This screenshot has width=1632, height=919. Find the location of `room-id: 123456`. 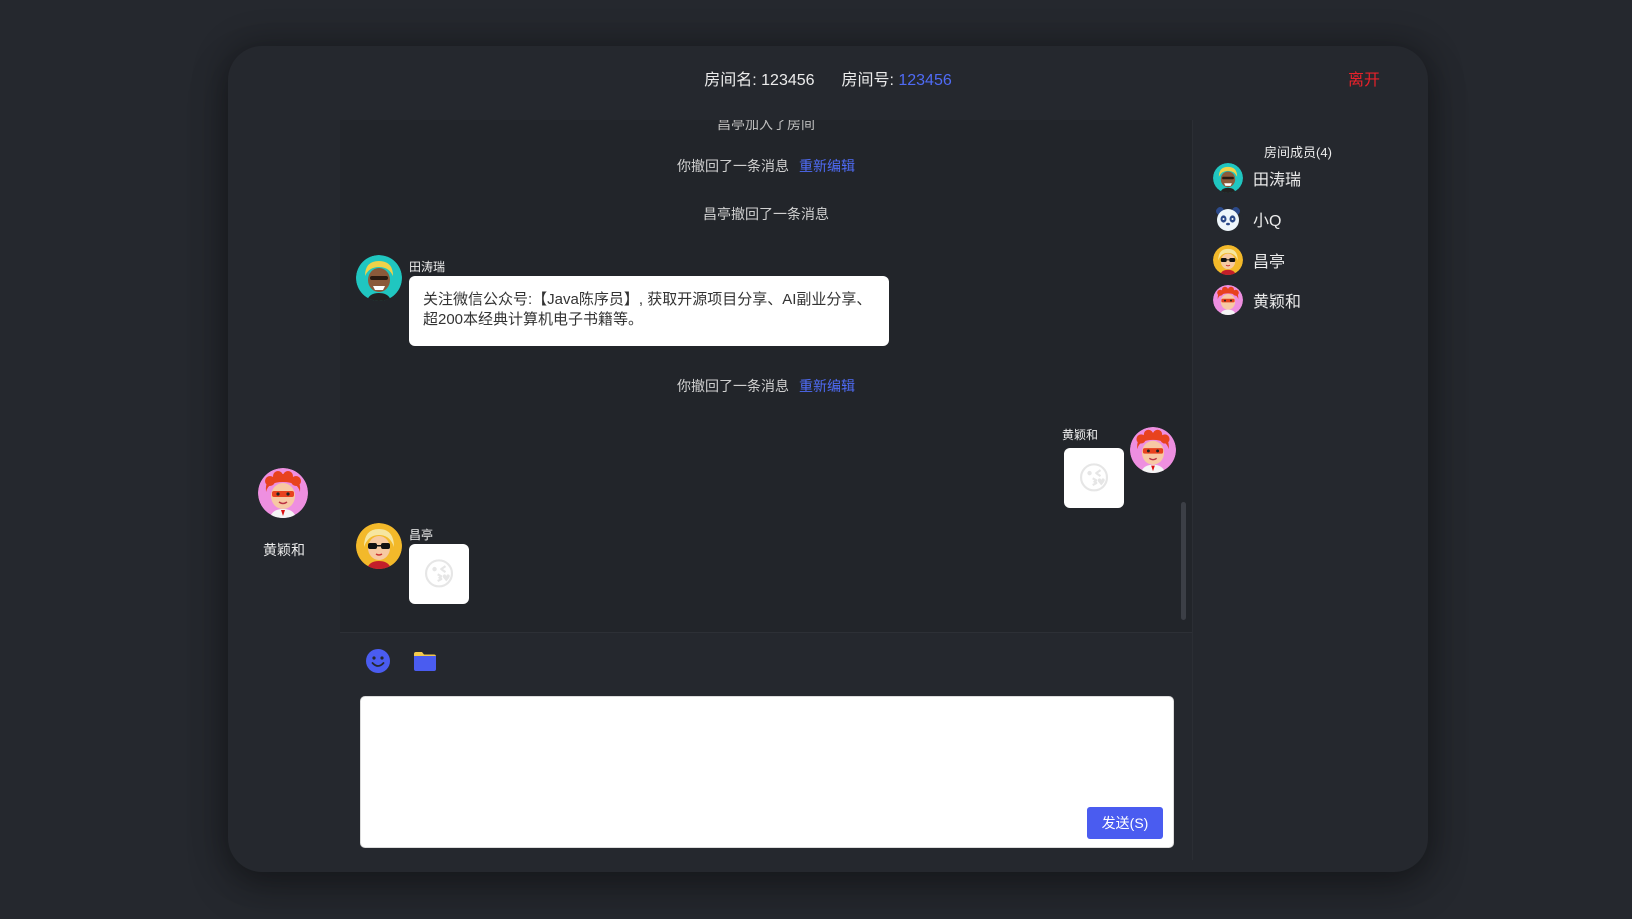

room-id: 123456 is located at coordinates (925, 80).